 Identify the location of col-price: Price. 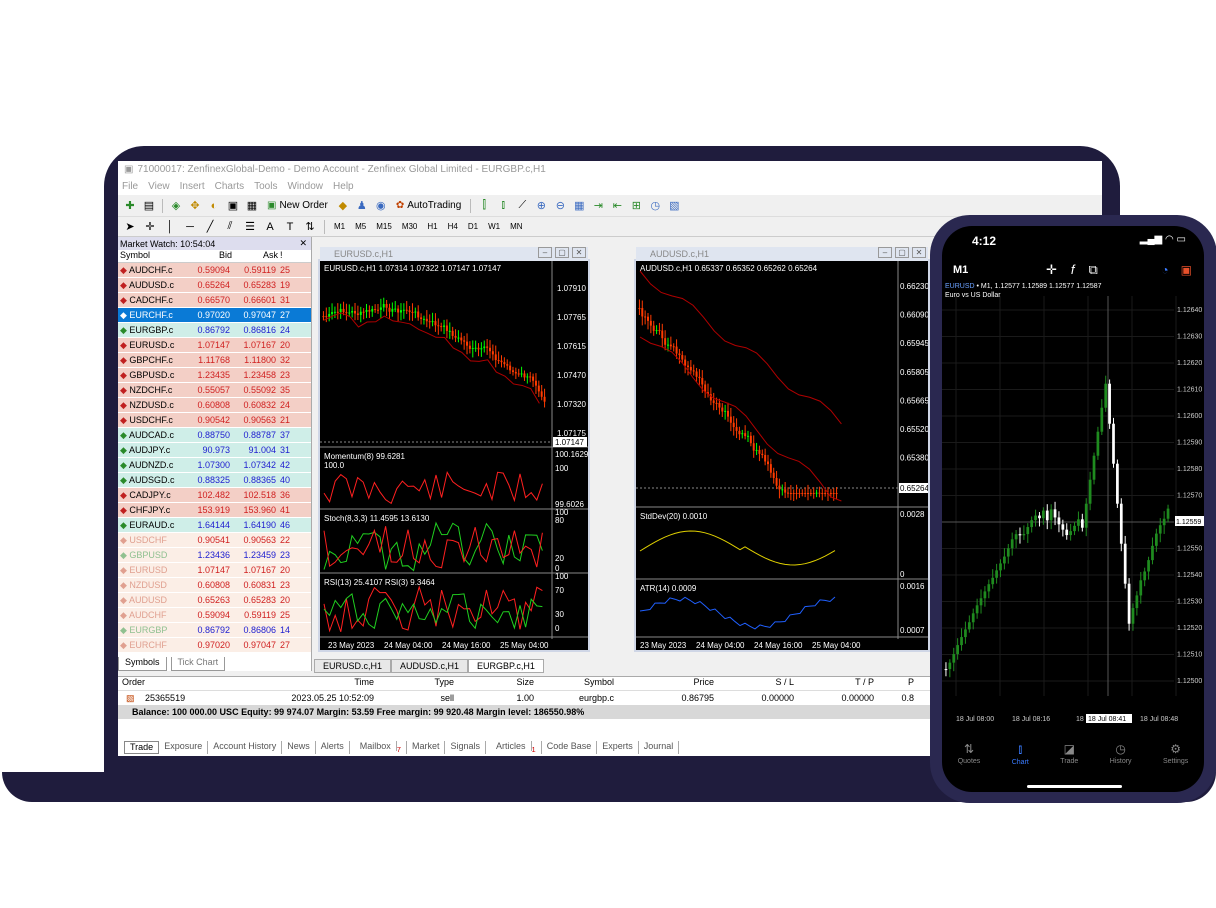
(668, 683).